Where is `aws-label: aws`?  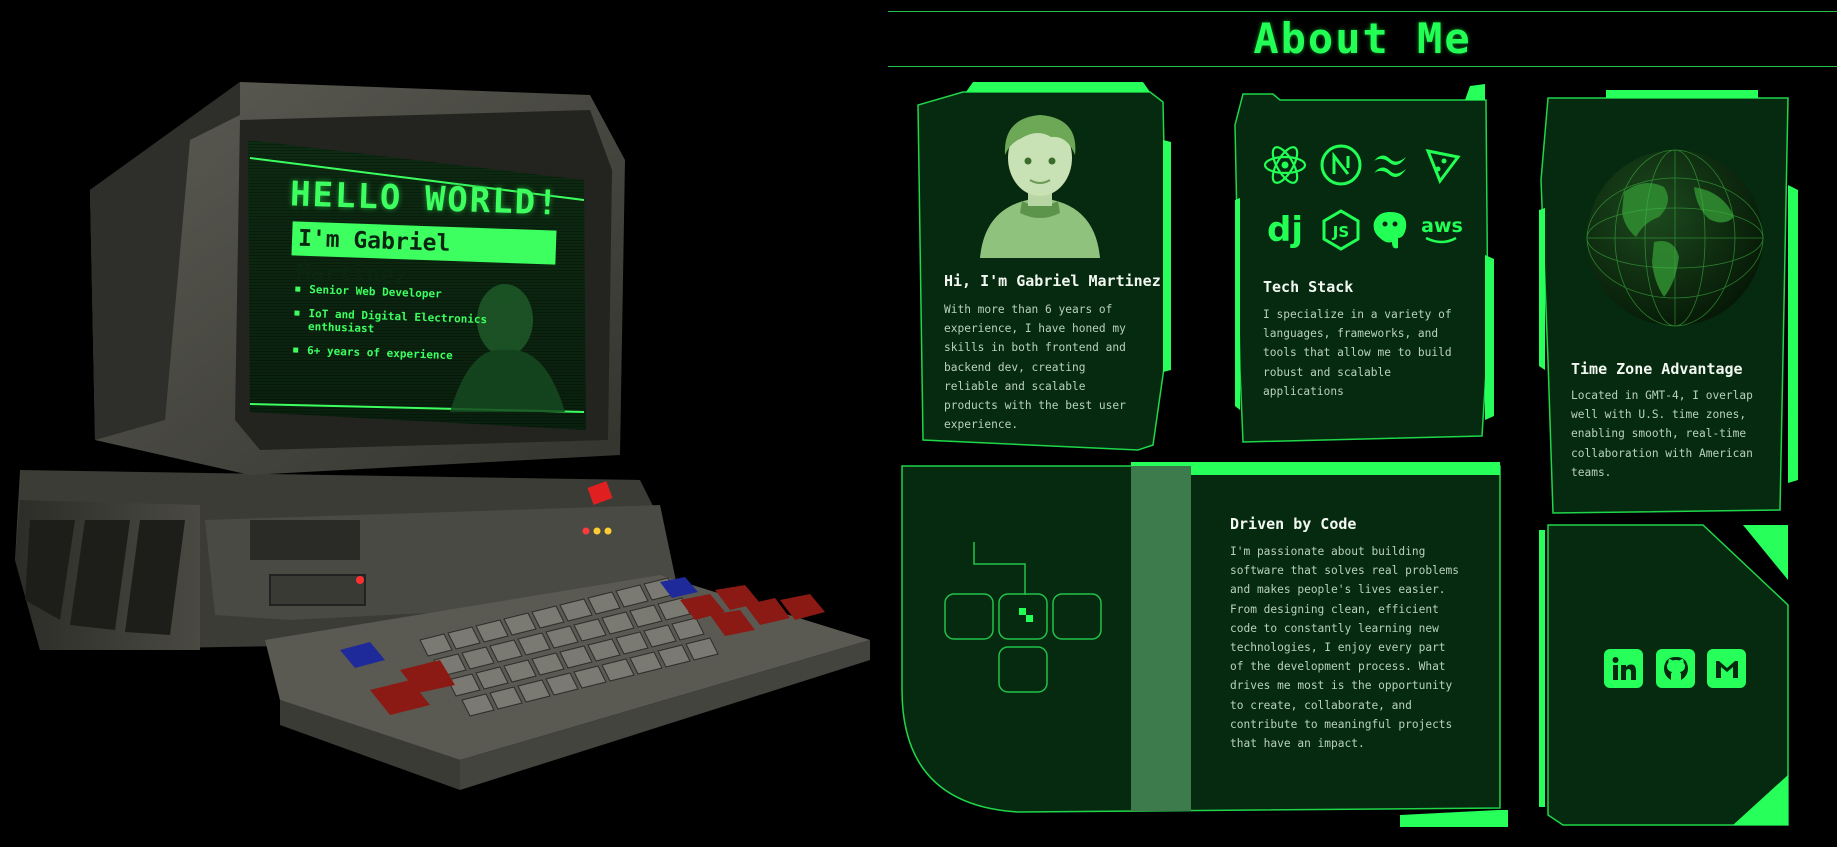 aws-label: aws is located at coordinates (1442, 226).